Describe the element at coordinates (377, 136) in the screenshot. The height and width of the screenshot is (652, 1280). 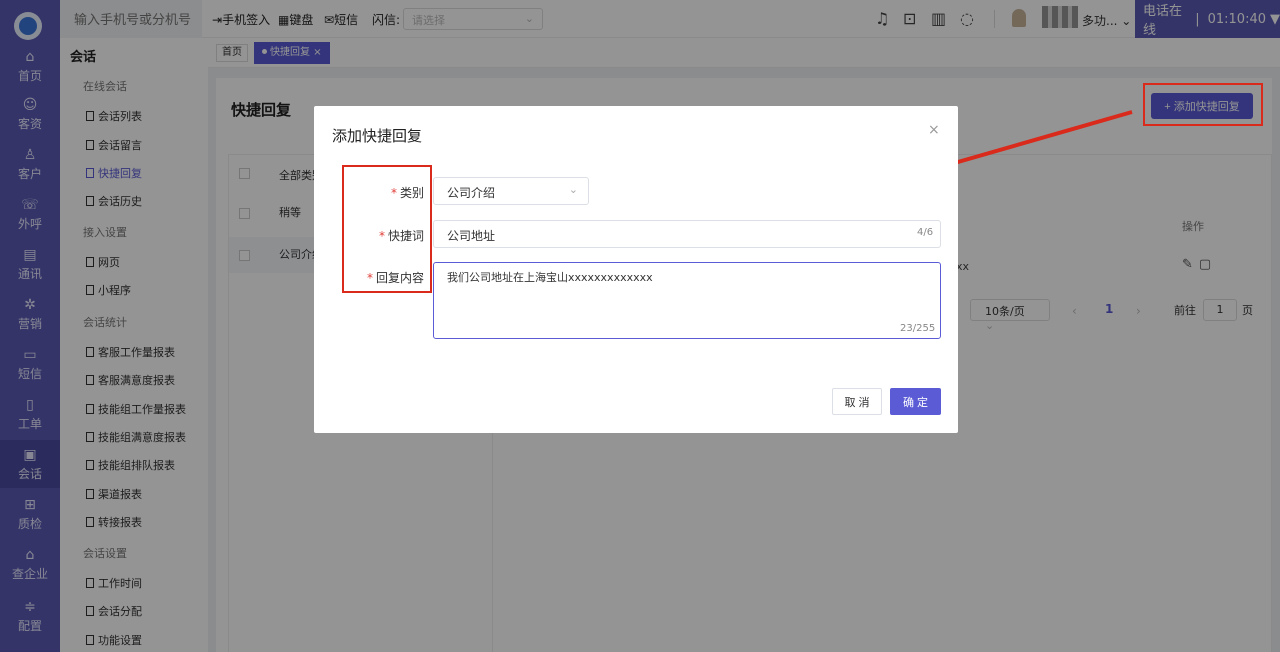
I see `dialog-title: 添加快捷回复` at that location.